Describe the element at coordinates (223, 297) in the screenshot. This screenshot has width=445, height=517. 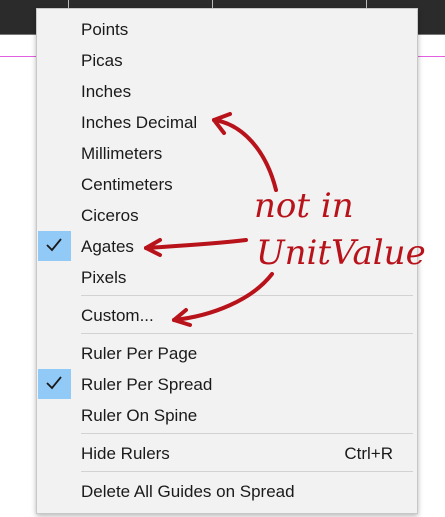
I see `arrow-to-custom` at that location.